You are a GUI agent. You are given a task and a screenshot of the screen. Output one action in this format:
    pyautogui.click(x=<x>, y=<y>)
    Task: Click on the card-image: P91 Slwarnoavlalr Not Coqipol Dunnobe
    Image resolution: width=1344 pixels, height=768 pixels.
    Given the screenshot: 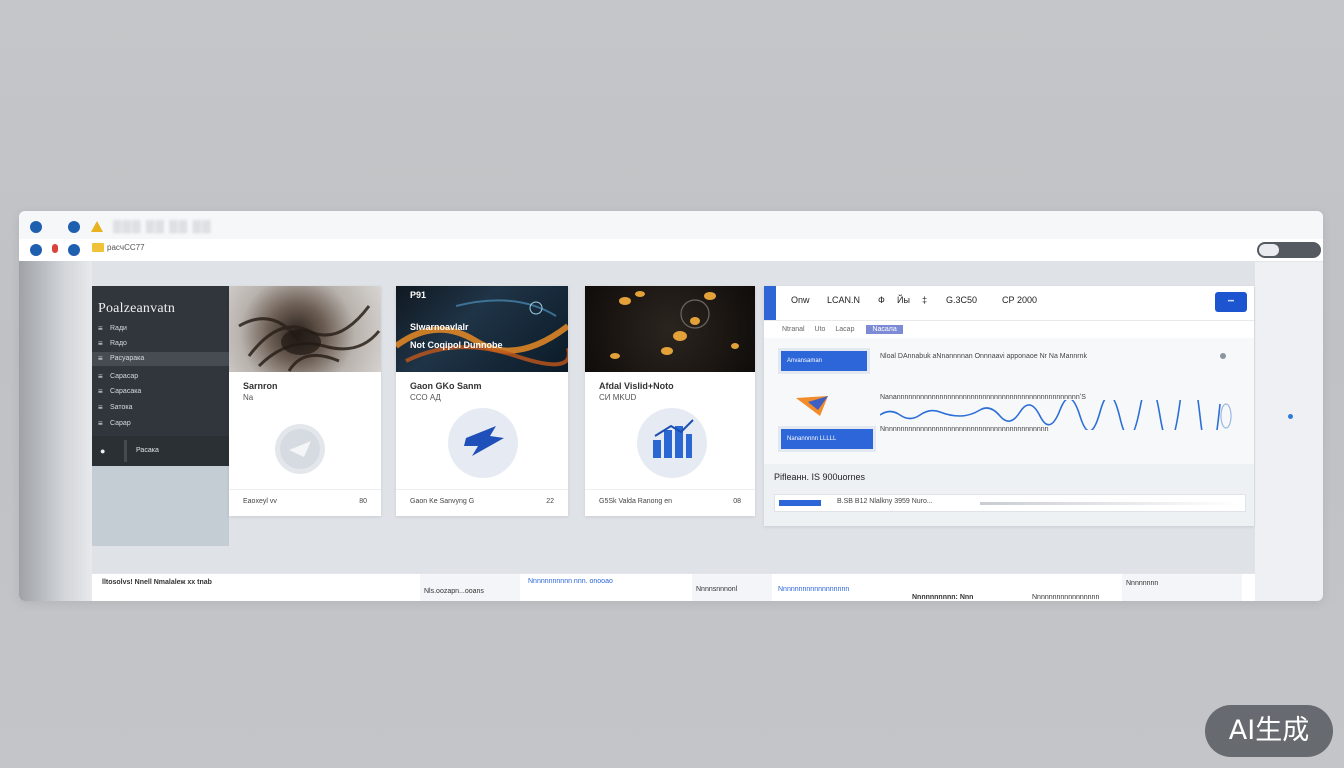 What is the action you would take?
    pyautogui.click(x=482, y=329)
    